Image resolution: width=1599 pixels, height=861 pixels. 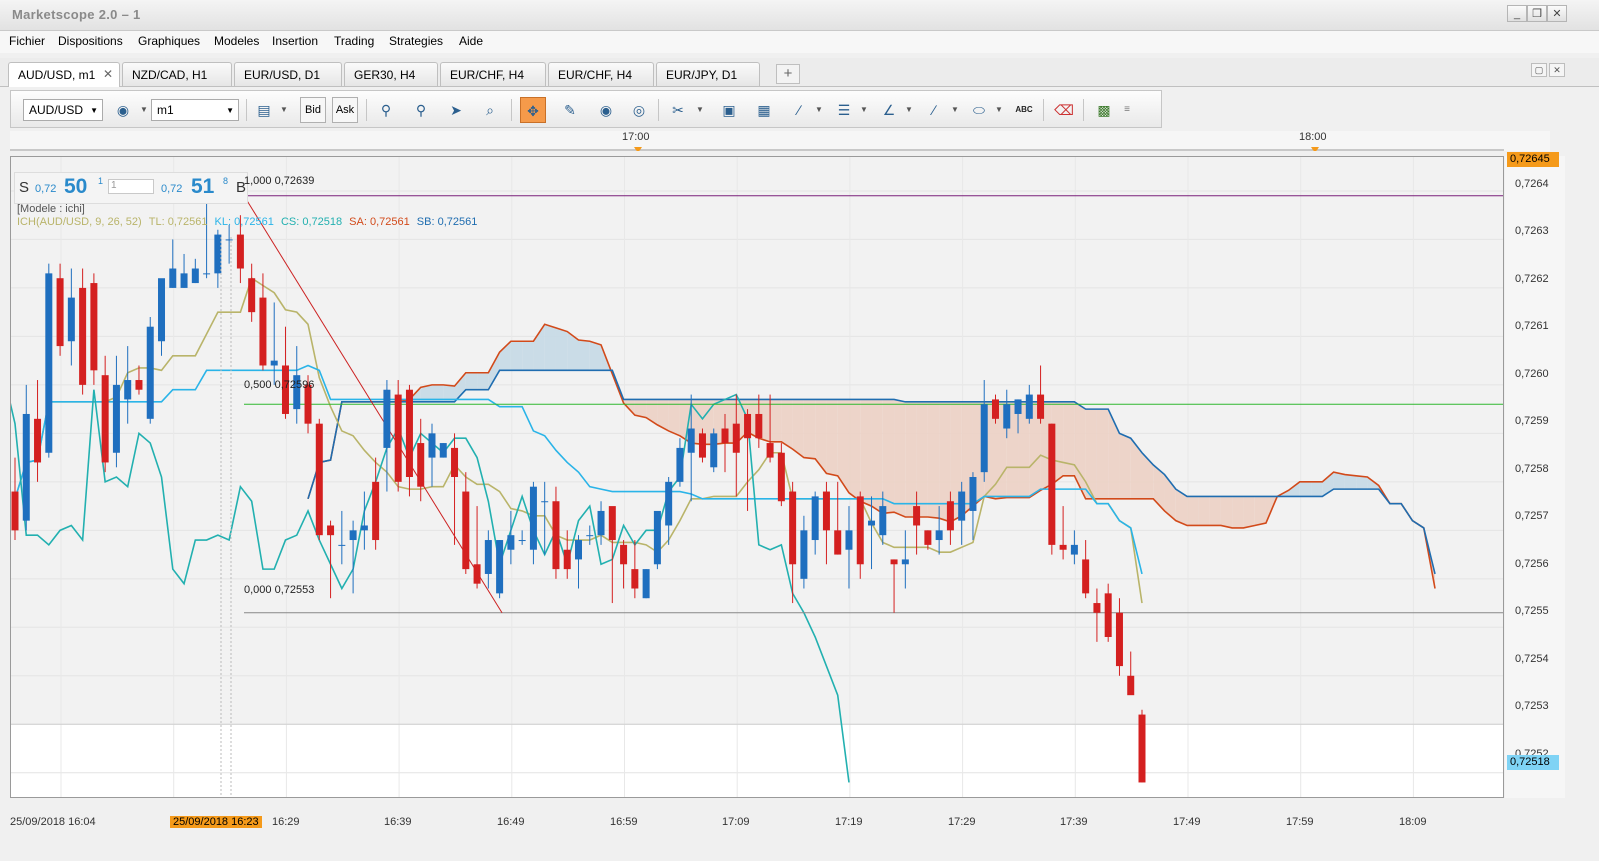 I want to click on fib-level-0: 0,000 0,72553, so click(x=279, y=590).